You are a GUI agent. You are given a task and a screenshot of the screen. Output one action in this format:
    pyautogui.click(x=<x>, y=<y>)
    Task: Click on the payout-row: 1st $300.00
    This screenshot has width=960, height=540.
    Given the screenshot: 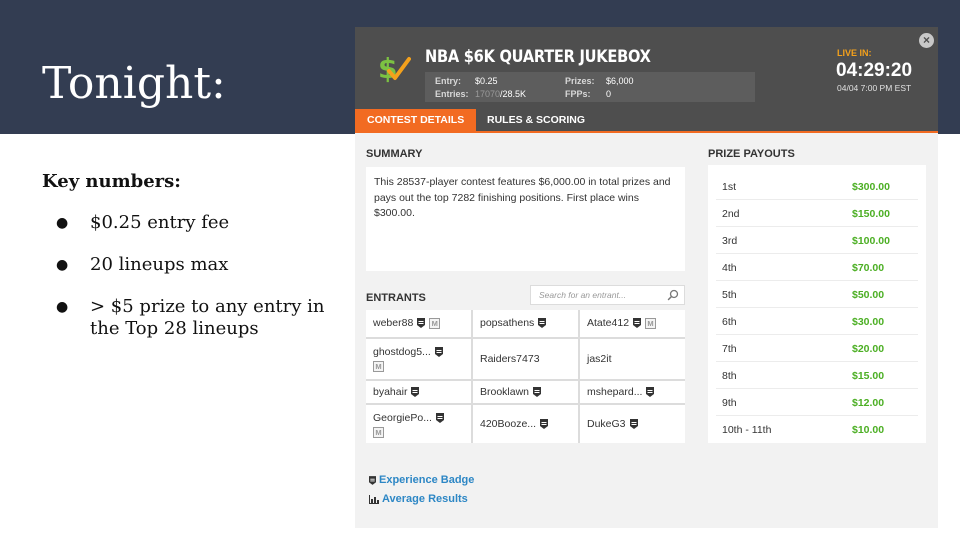 What is the action you would take?
    pyautogui.click(x=817, y=186)
    